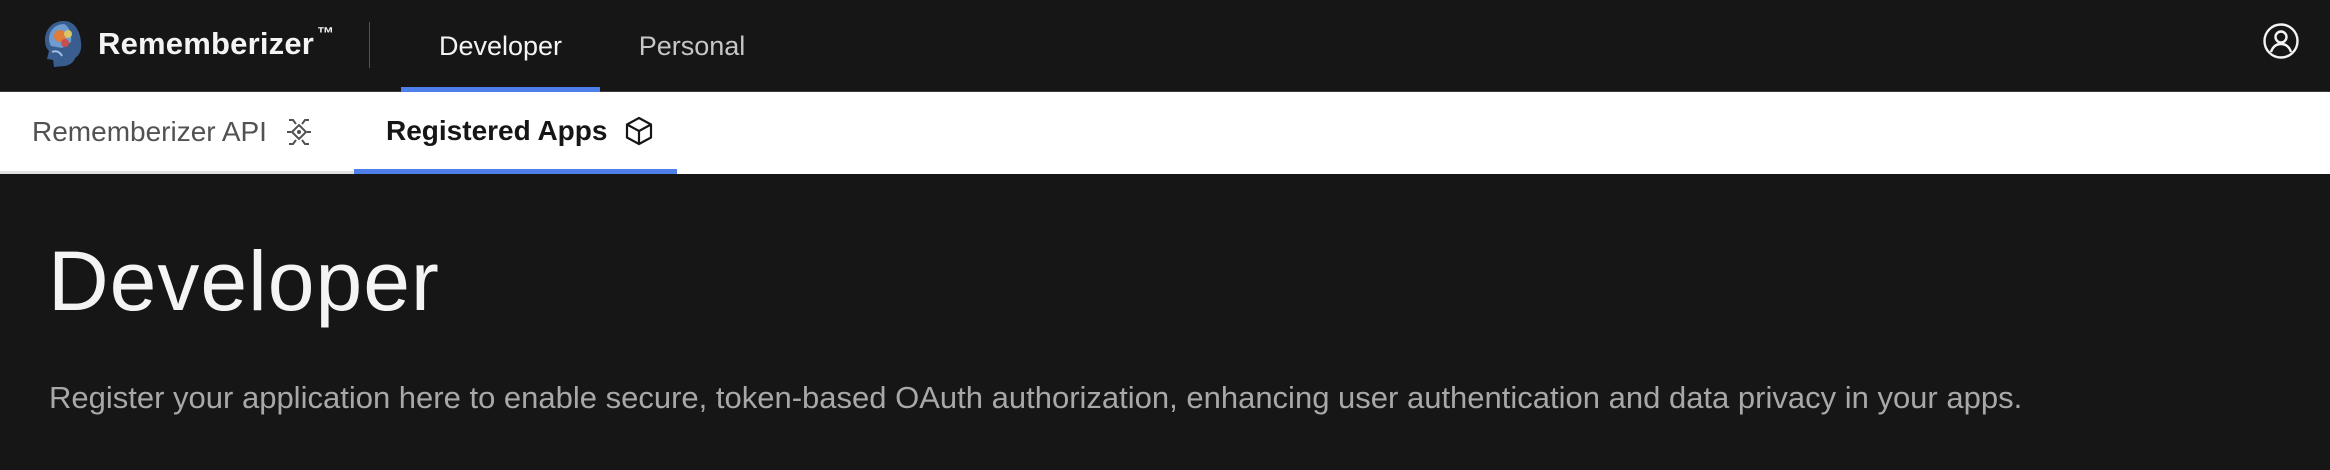 This screenshot has width=2330, height=470. Describe the element at coordinates (369, 45) in the screenshot. I see `header-divider` at that location.